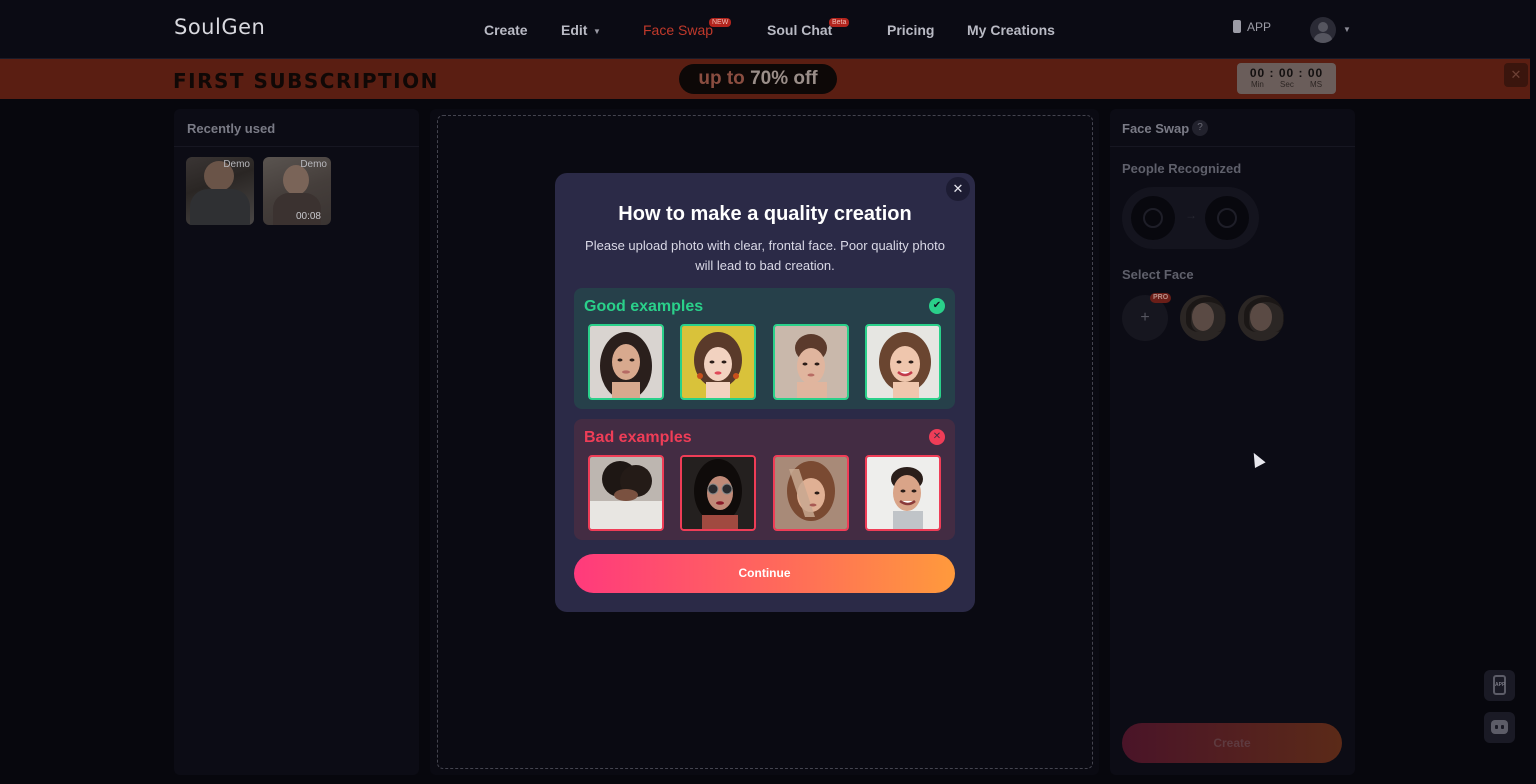 This screenshot has width=1536, height=784. I want to click on bad-examples-section: Bad examples ✕, so click(764, 479).